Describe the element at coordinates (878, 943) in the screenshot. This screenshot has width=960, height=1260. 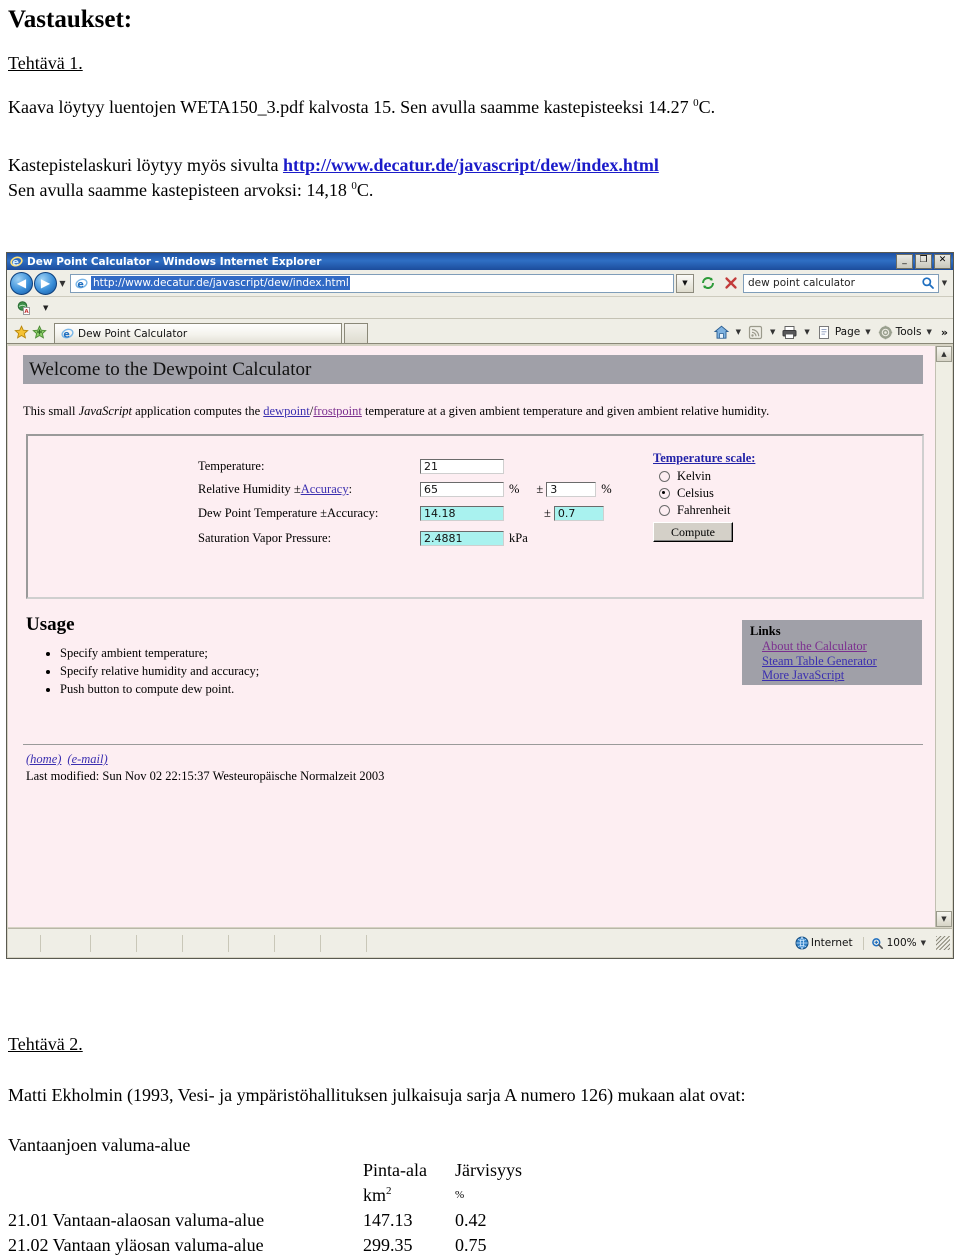
I see `zoom-icon` at that location.